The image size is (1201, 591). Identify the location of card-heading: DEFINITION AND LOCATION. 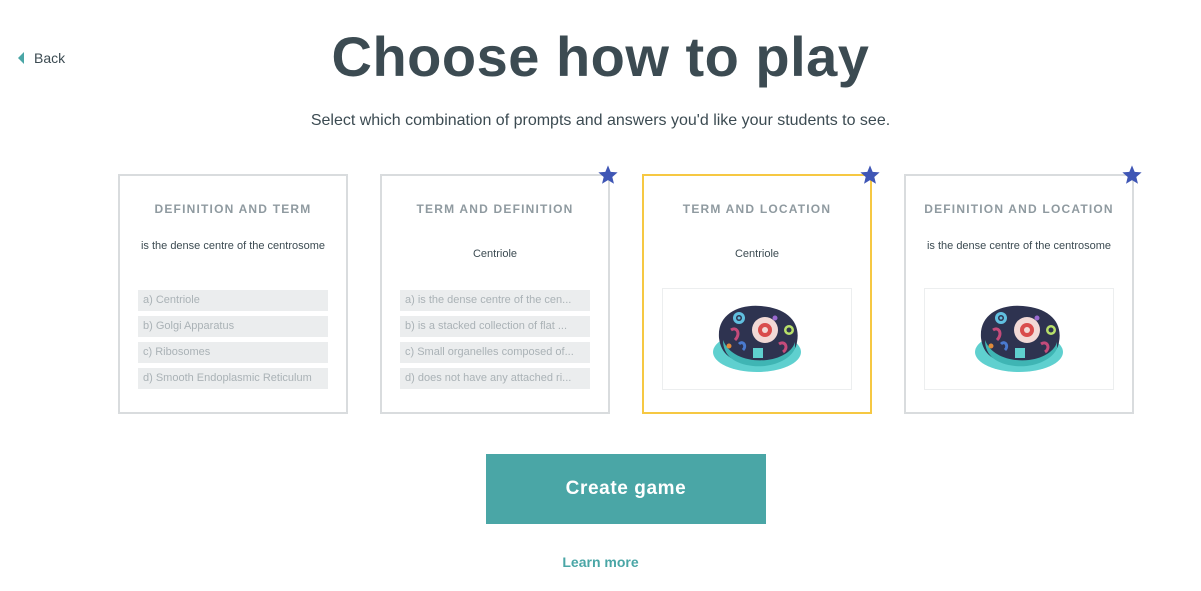
(1019, 209).